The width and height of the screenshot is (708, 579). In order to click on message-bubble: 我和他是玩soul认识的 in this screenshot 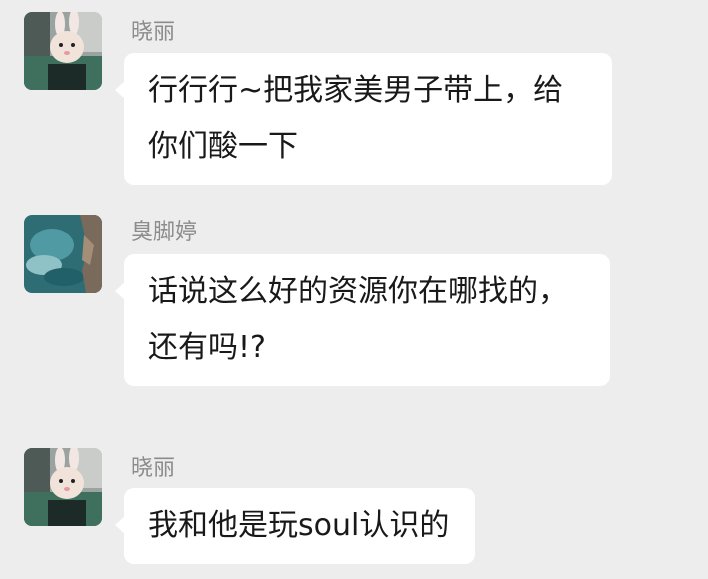, I will do `click(295, 526)`.